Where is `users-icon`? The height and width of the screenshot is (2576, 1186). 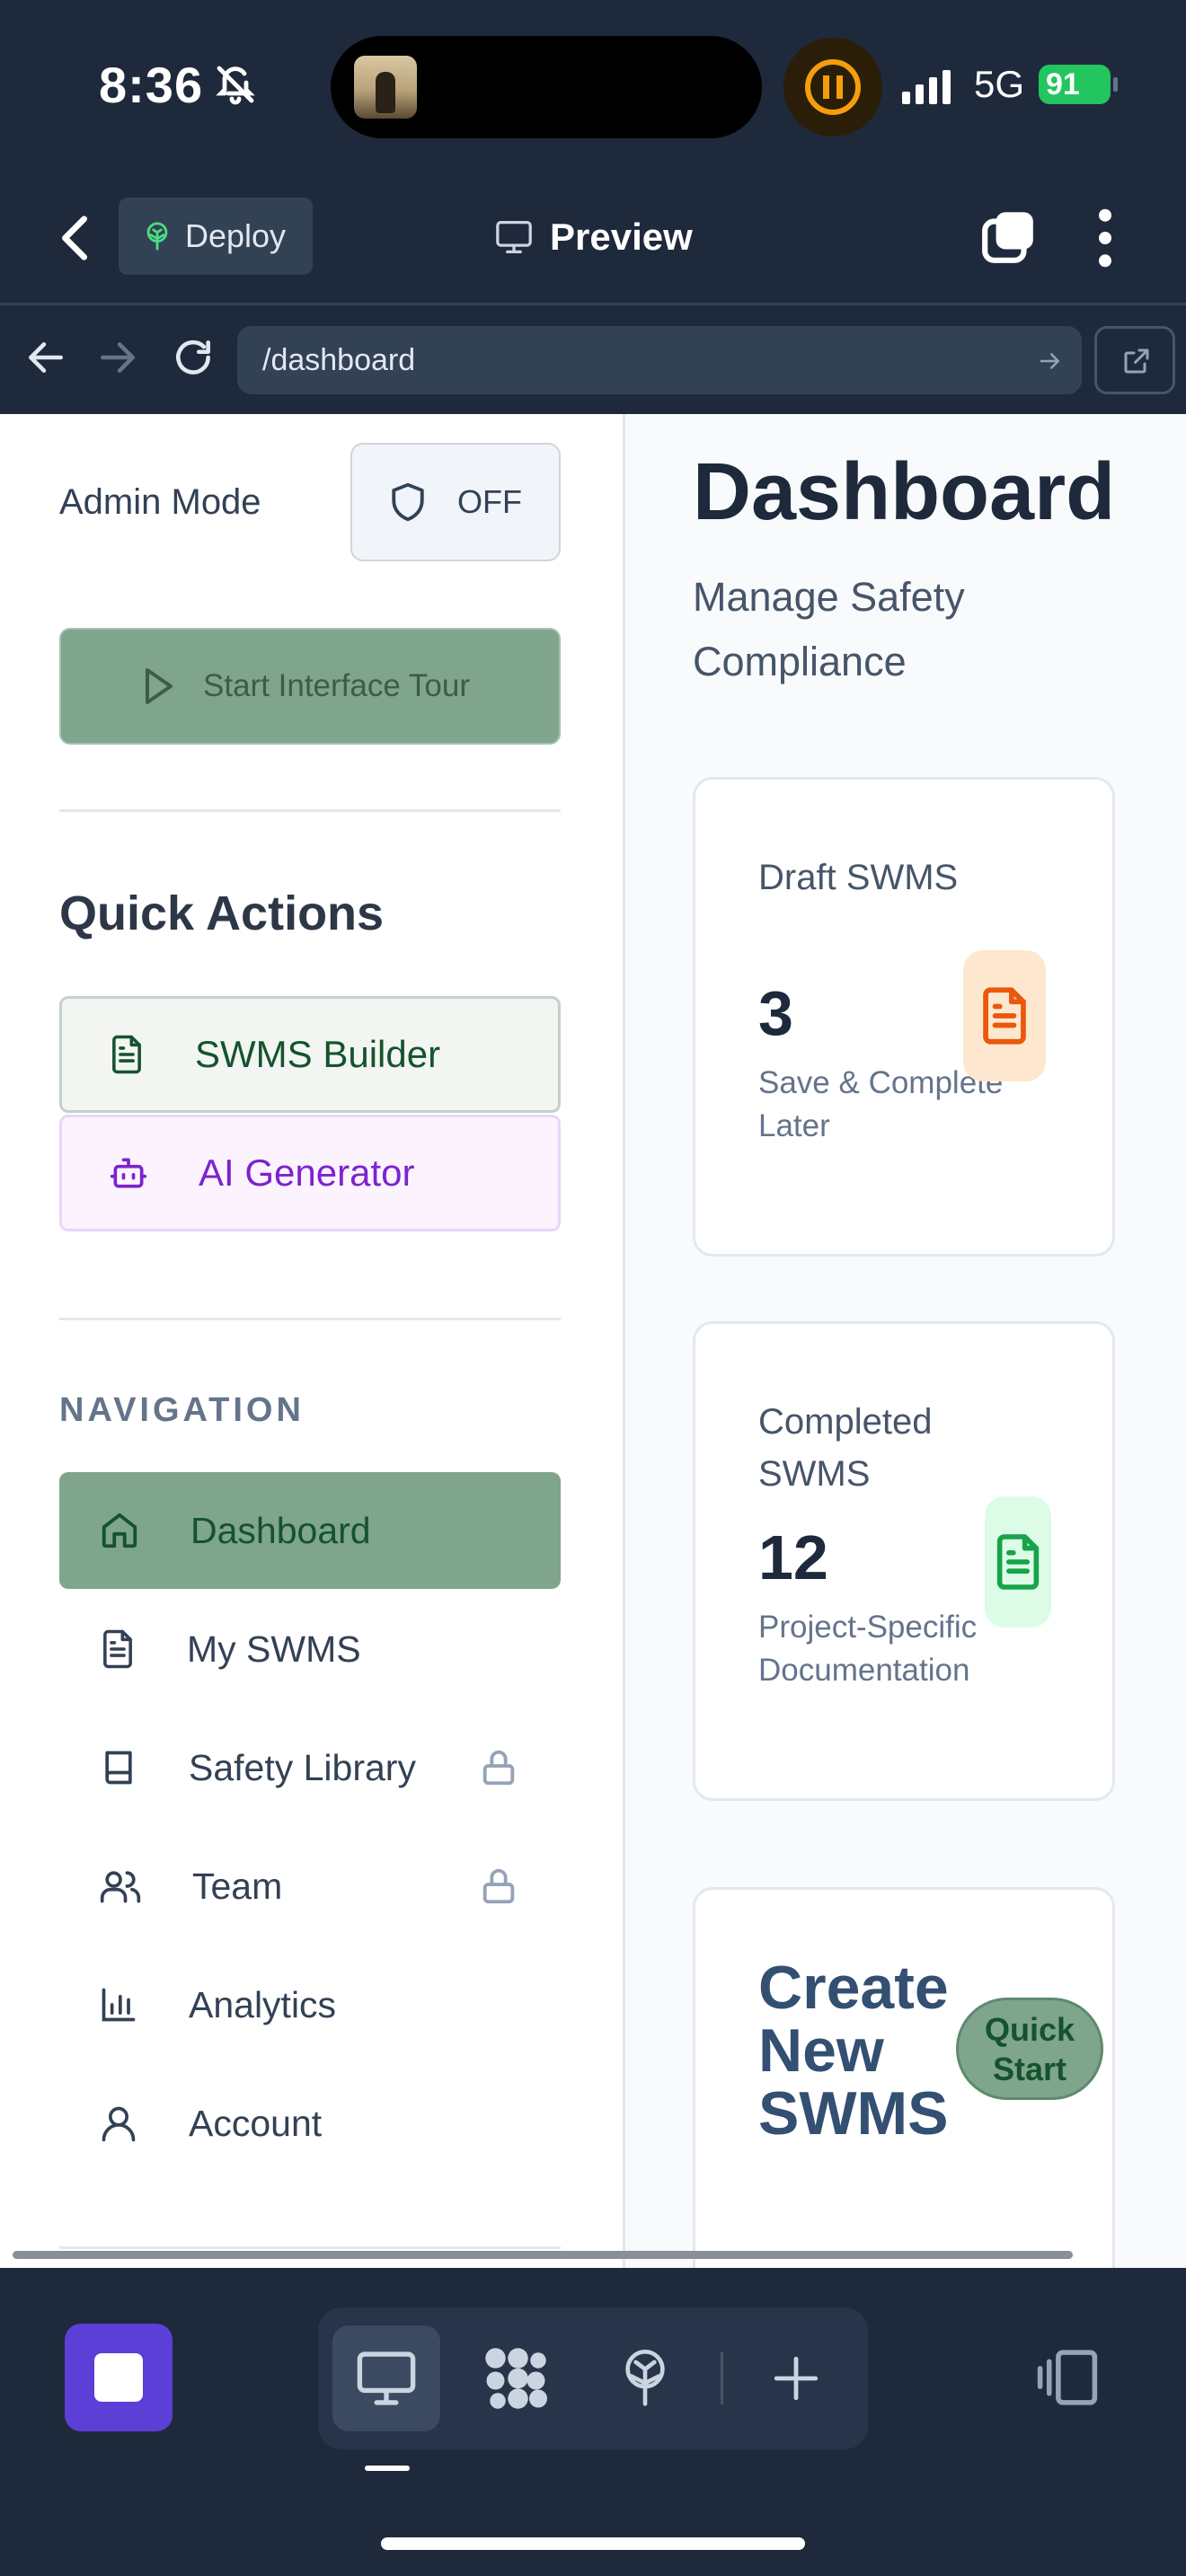
users-icon is located at coordinates (120, 1887).